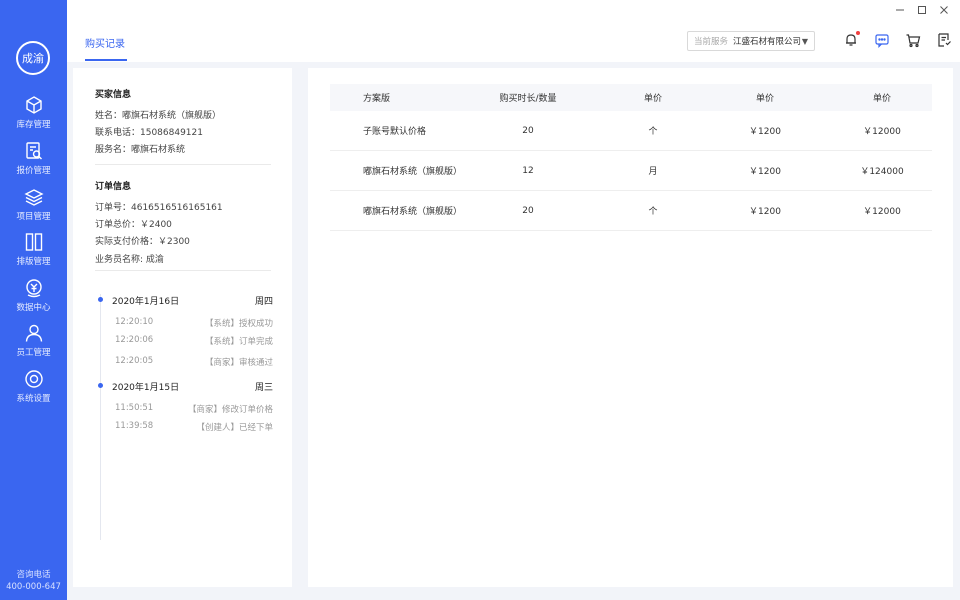 The width and height of the screenshot is (960, 600). I want to click on timeline-time: 12:20:06, so click(134, 340).